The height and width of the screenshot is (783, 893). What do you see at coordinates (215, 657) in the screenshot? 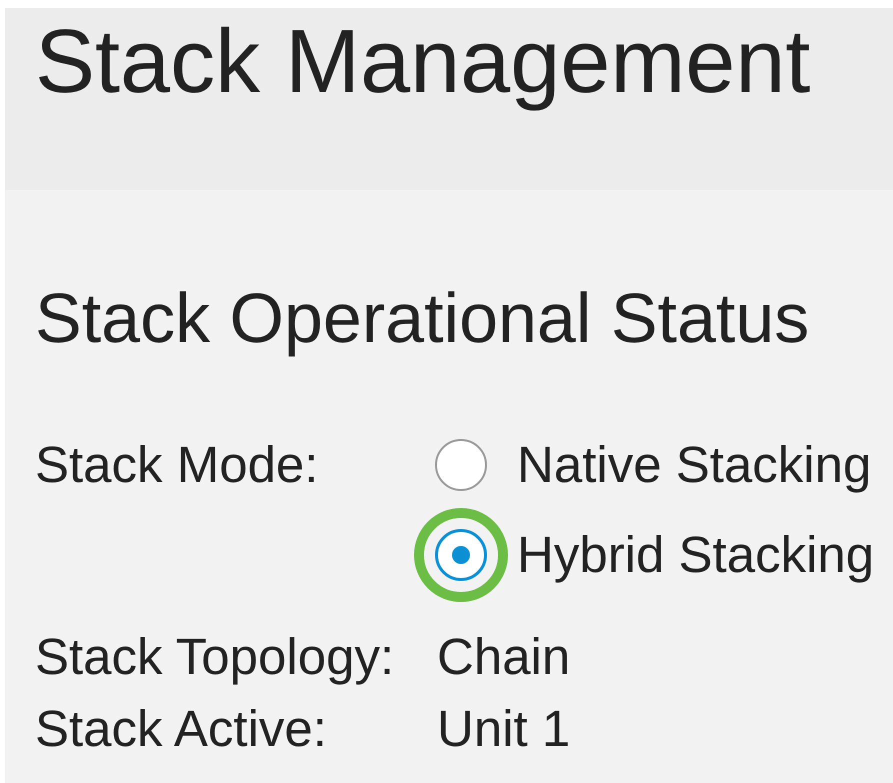
I see `field-label: Stack Topology:` at bounding box center [215, 657].